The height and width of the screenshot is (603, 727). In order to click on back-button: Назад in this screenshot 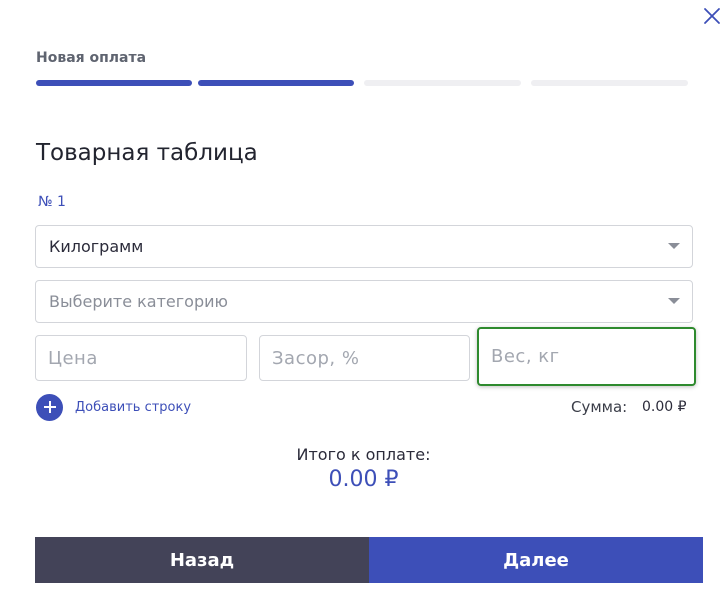, I will do `click(202, 560)`.